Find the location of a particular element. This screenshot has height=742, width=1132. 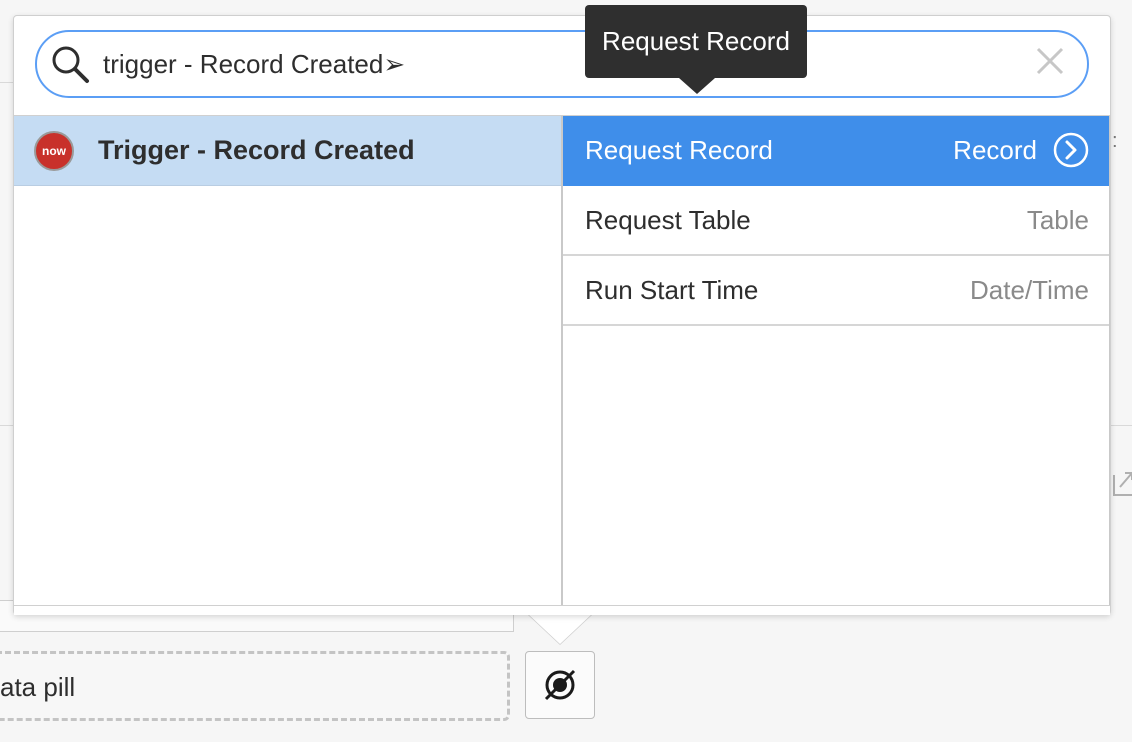

clear-search-icon is located at coordinates (1050, 64).